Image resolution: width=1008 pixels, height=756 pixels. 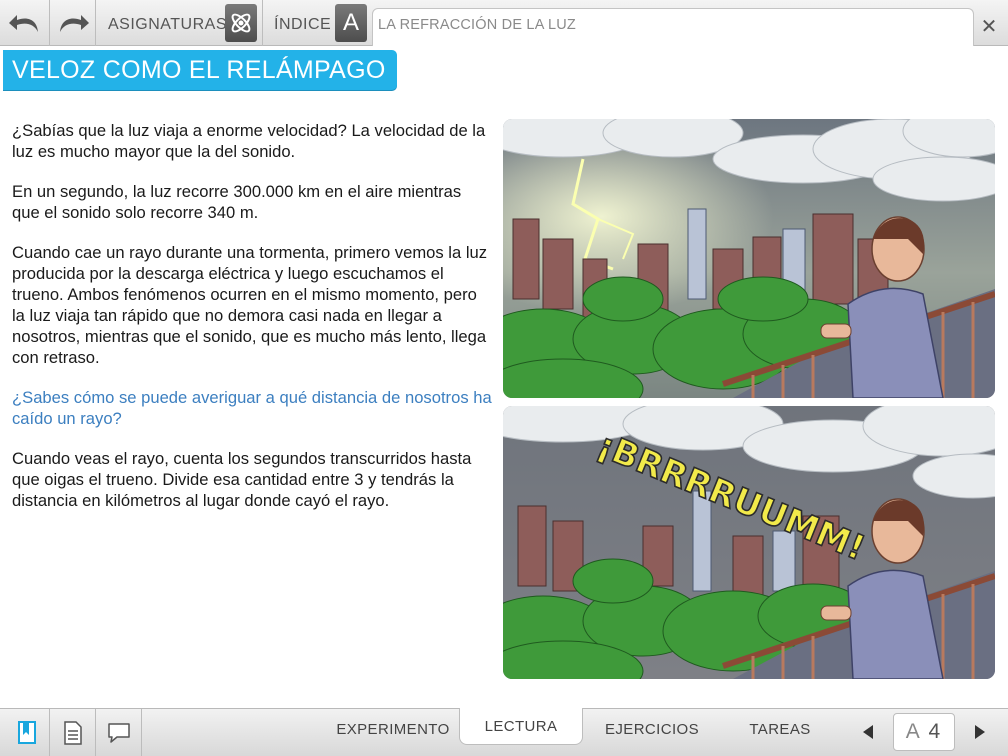 I want to click on atom-icon, so click(x=241, y=23).